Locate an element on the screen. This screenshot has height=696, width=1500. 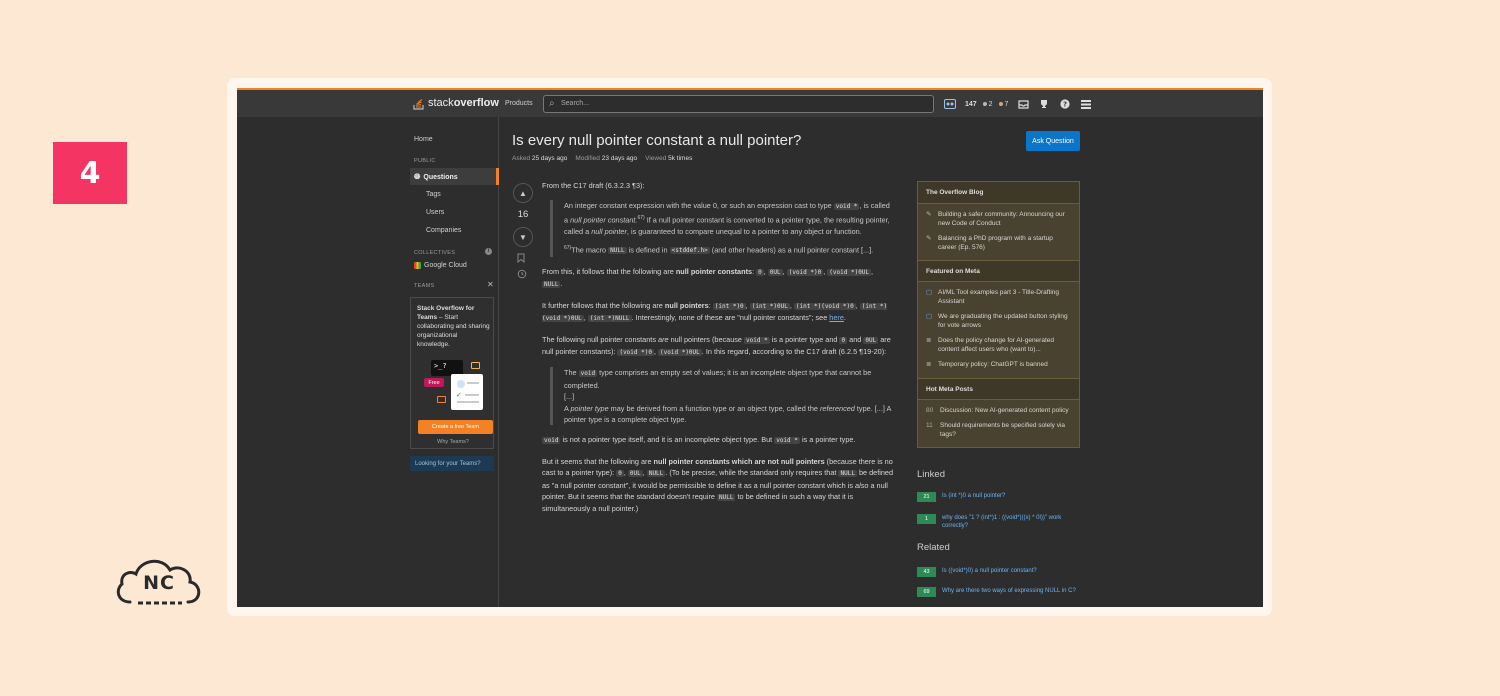
nav-companies: Companies is located at coordinates (443, 230).